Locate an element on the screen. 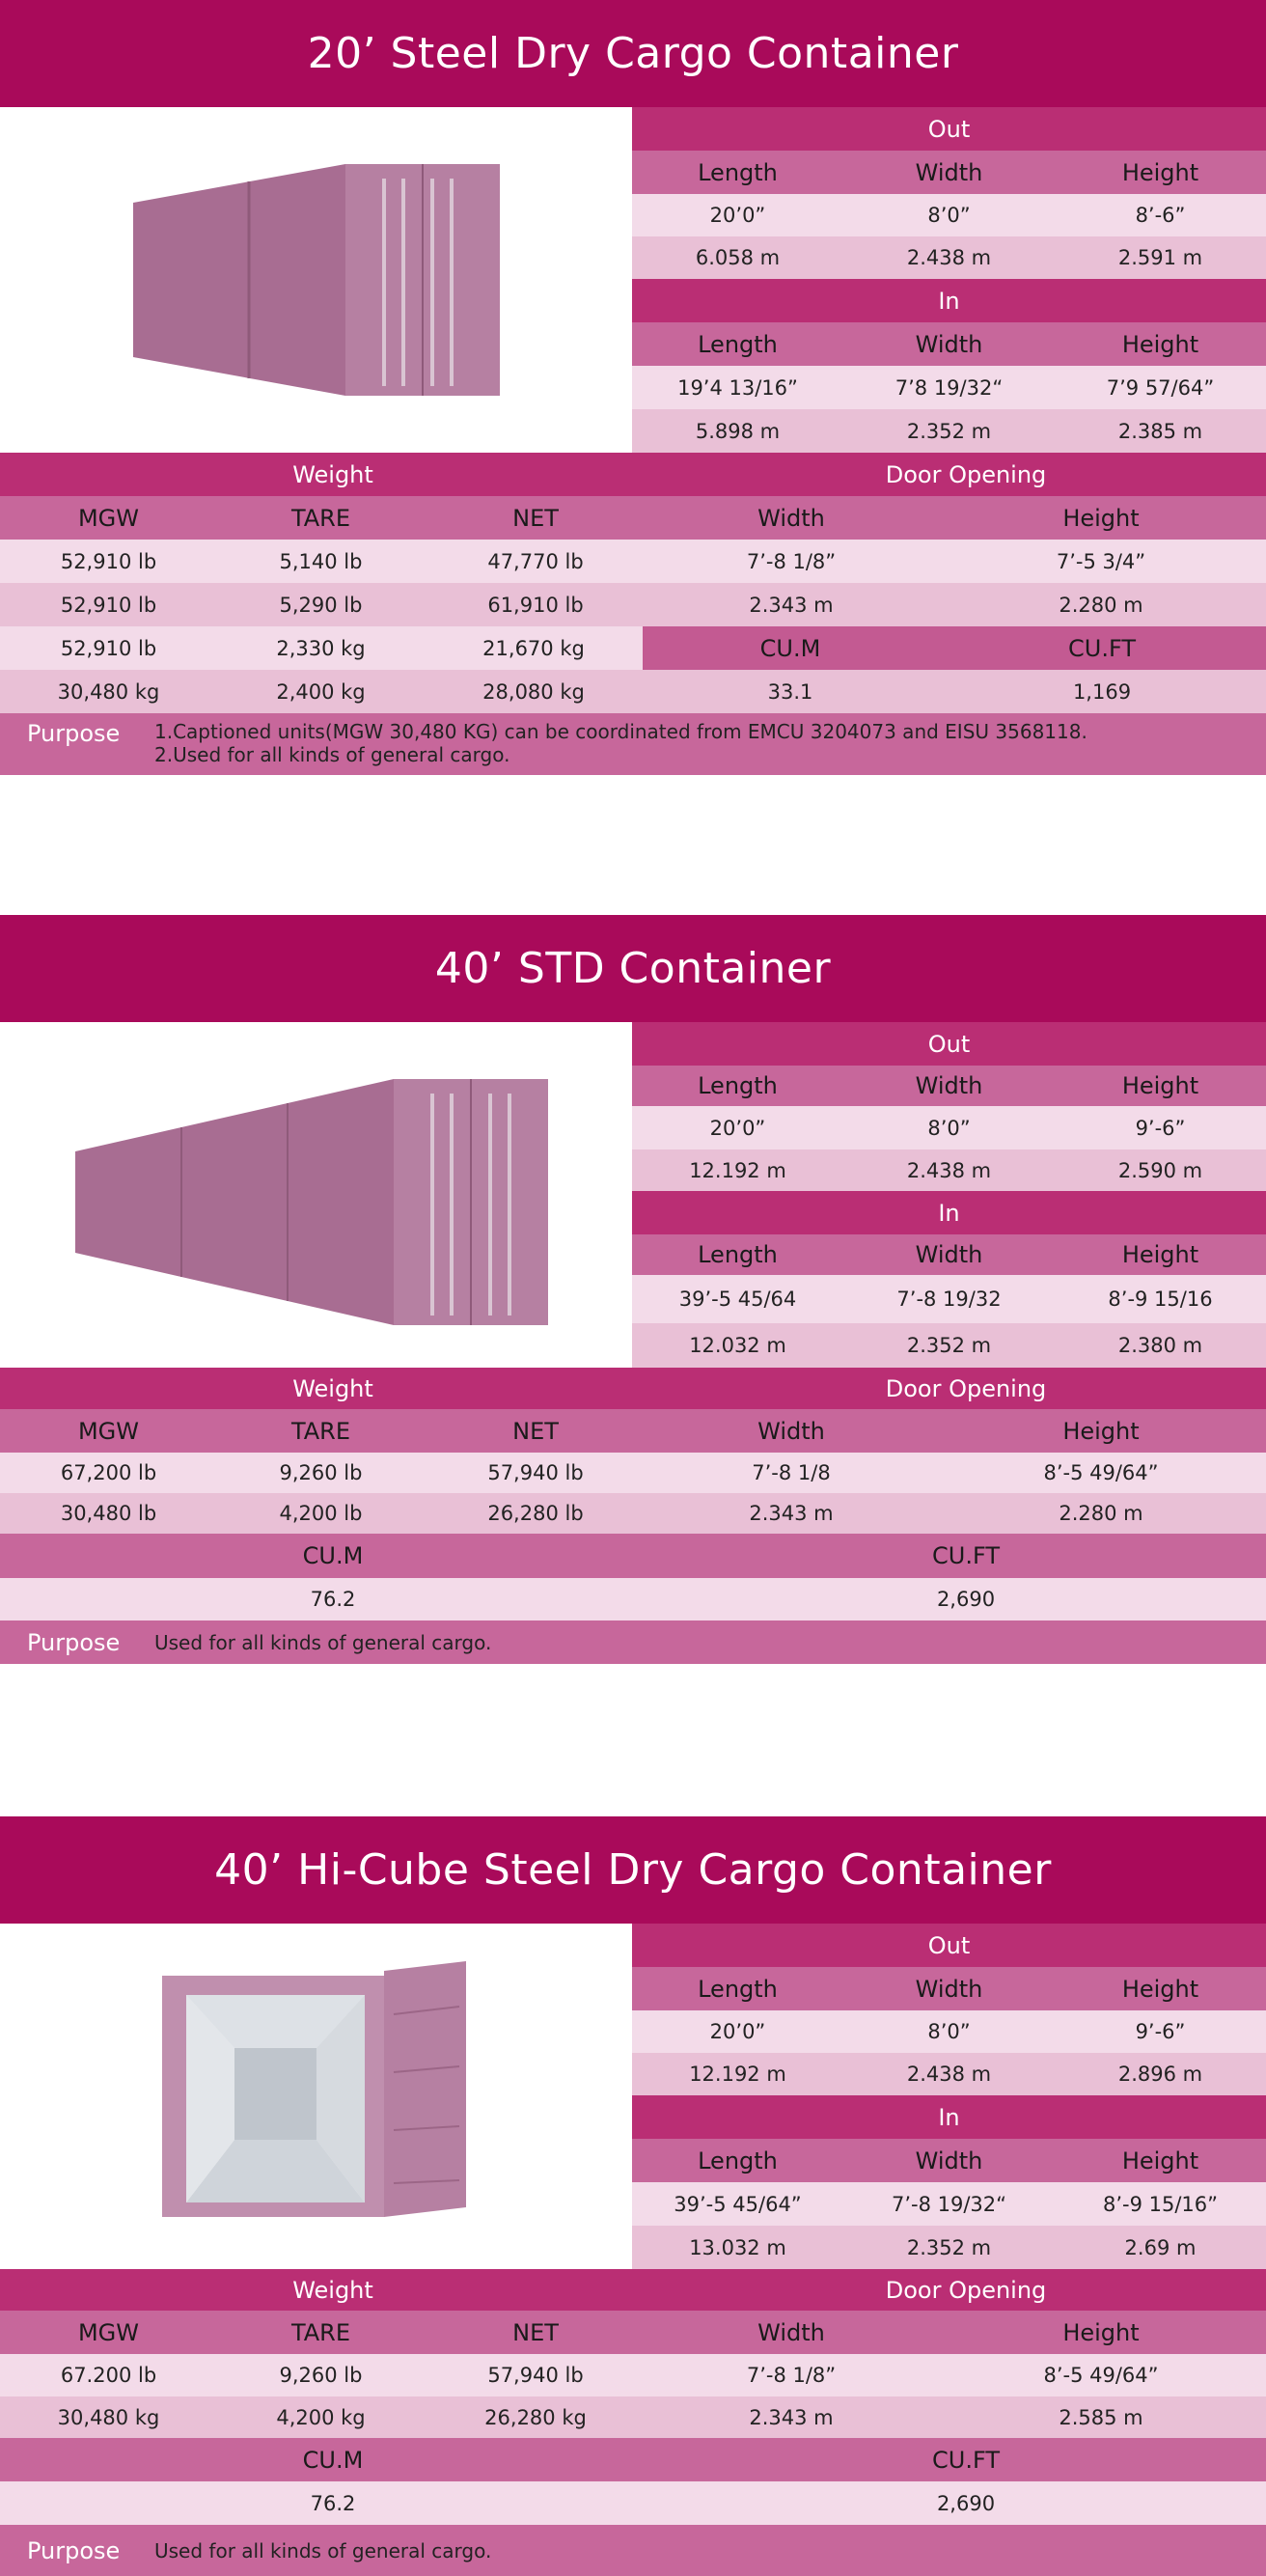 This screenshot has height=2576, width=1266. in-cell: 2.352 m is located at coordinates (949, 2247).